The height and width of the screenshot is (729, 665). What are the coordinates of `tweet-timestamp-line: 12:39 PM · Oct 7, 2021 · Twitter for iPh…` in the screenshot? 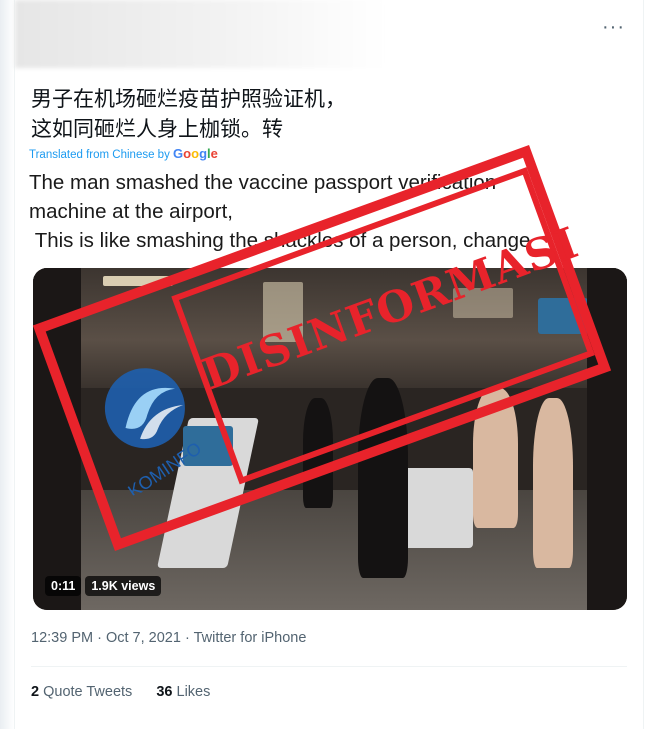 It's located at (168, 638).